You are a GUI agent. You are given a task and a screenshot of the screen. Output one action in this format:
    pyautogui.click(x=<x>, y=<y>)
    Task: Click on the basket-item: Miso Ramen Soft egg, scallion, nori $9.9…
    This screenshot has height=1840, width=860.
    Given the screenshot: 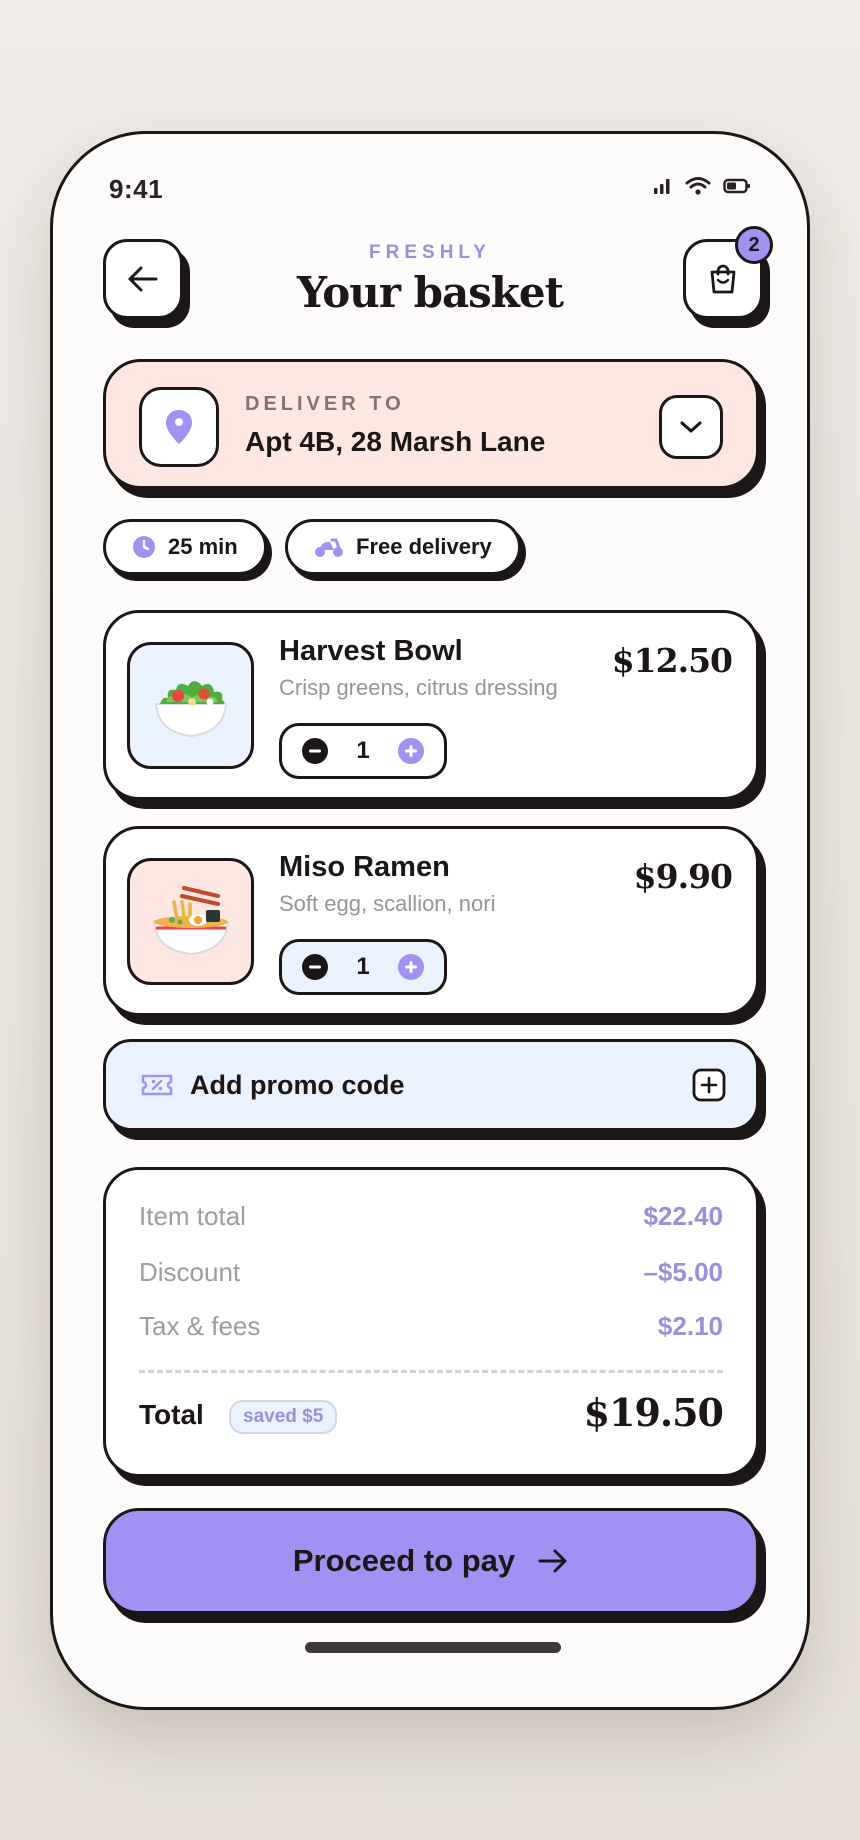 What is the action you would take?
    pyautogui.click(x=431, y=921)
    